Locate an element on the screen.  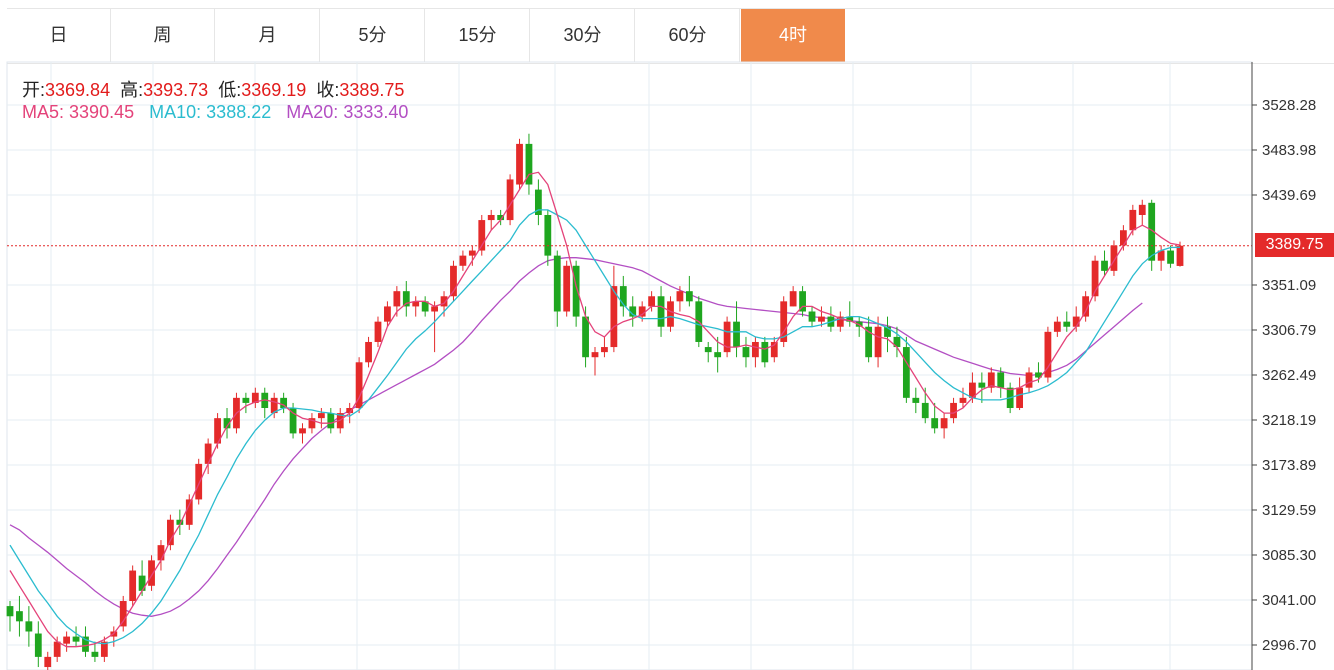
close-value: 3389.75 is located at coordinates (372, 90).